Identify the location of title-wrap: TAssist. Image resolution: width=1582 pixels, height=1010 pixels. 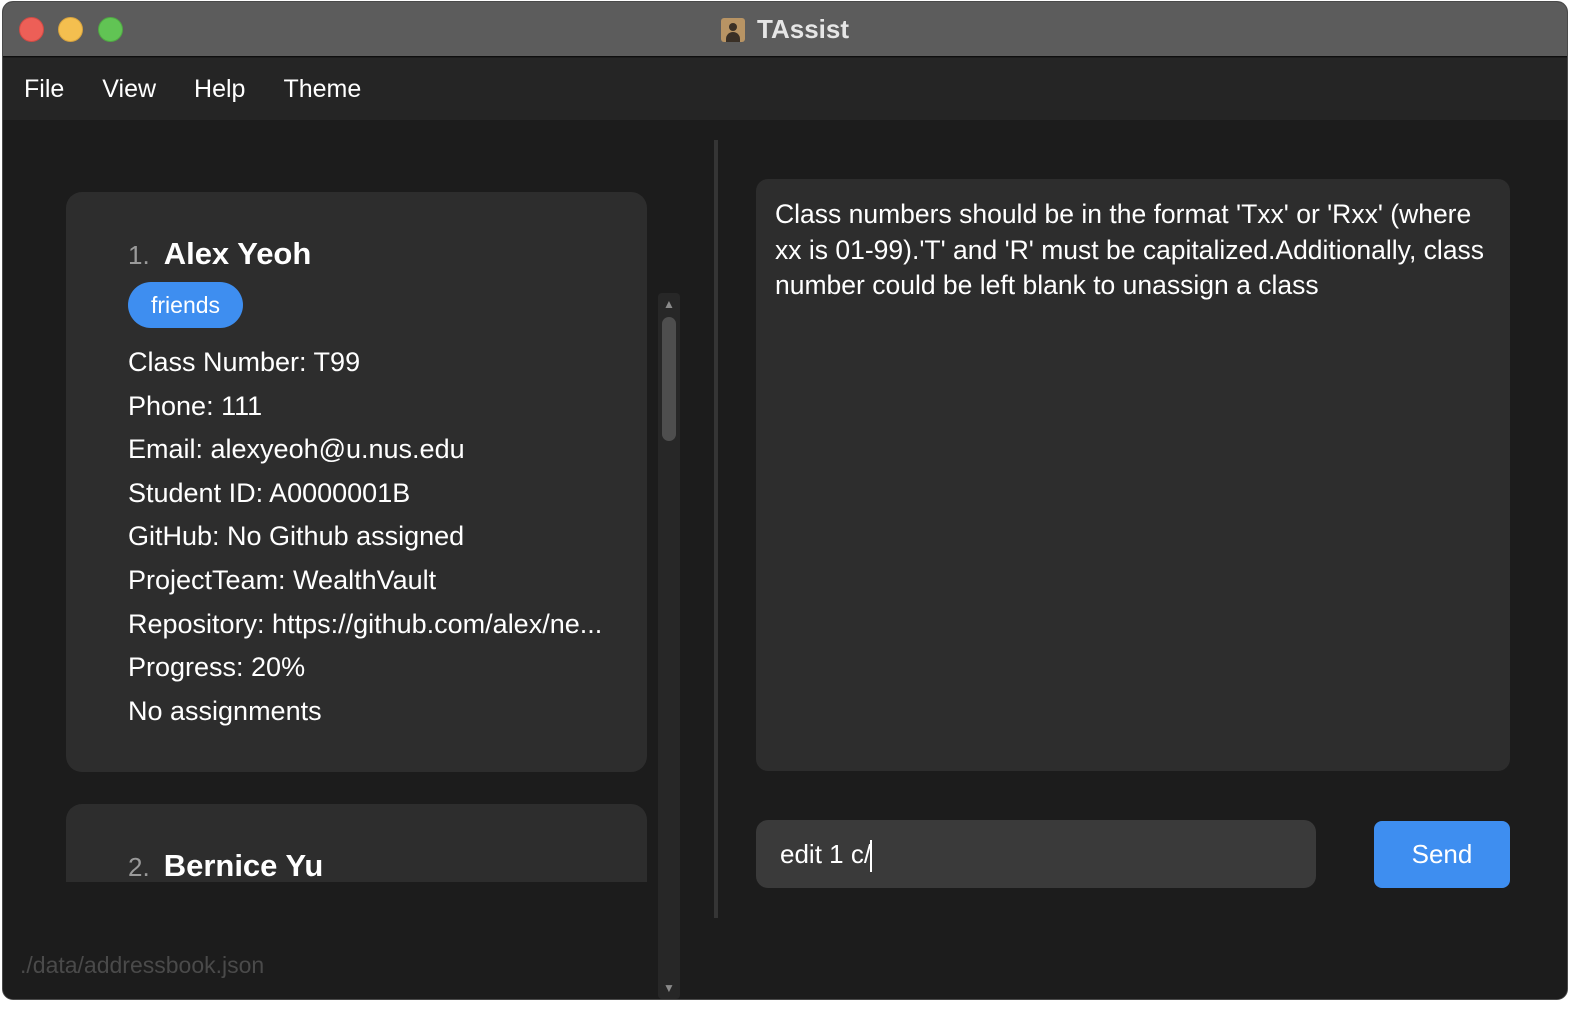
(785, 29).